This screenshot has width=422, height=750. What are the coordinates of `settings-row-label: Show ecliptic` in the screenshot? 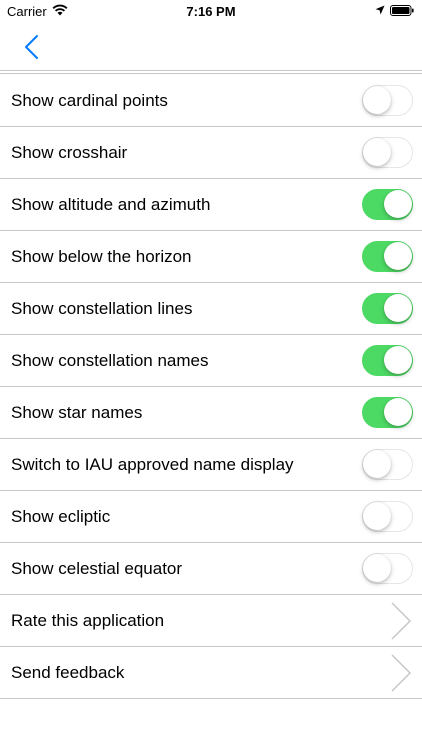 It's located at (61, 516).